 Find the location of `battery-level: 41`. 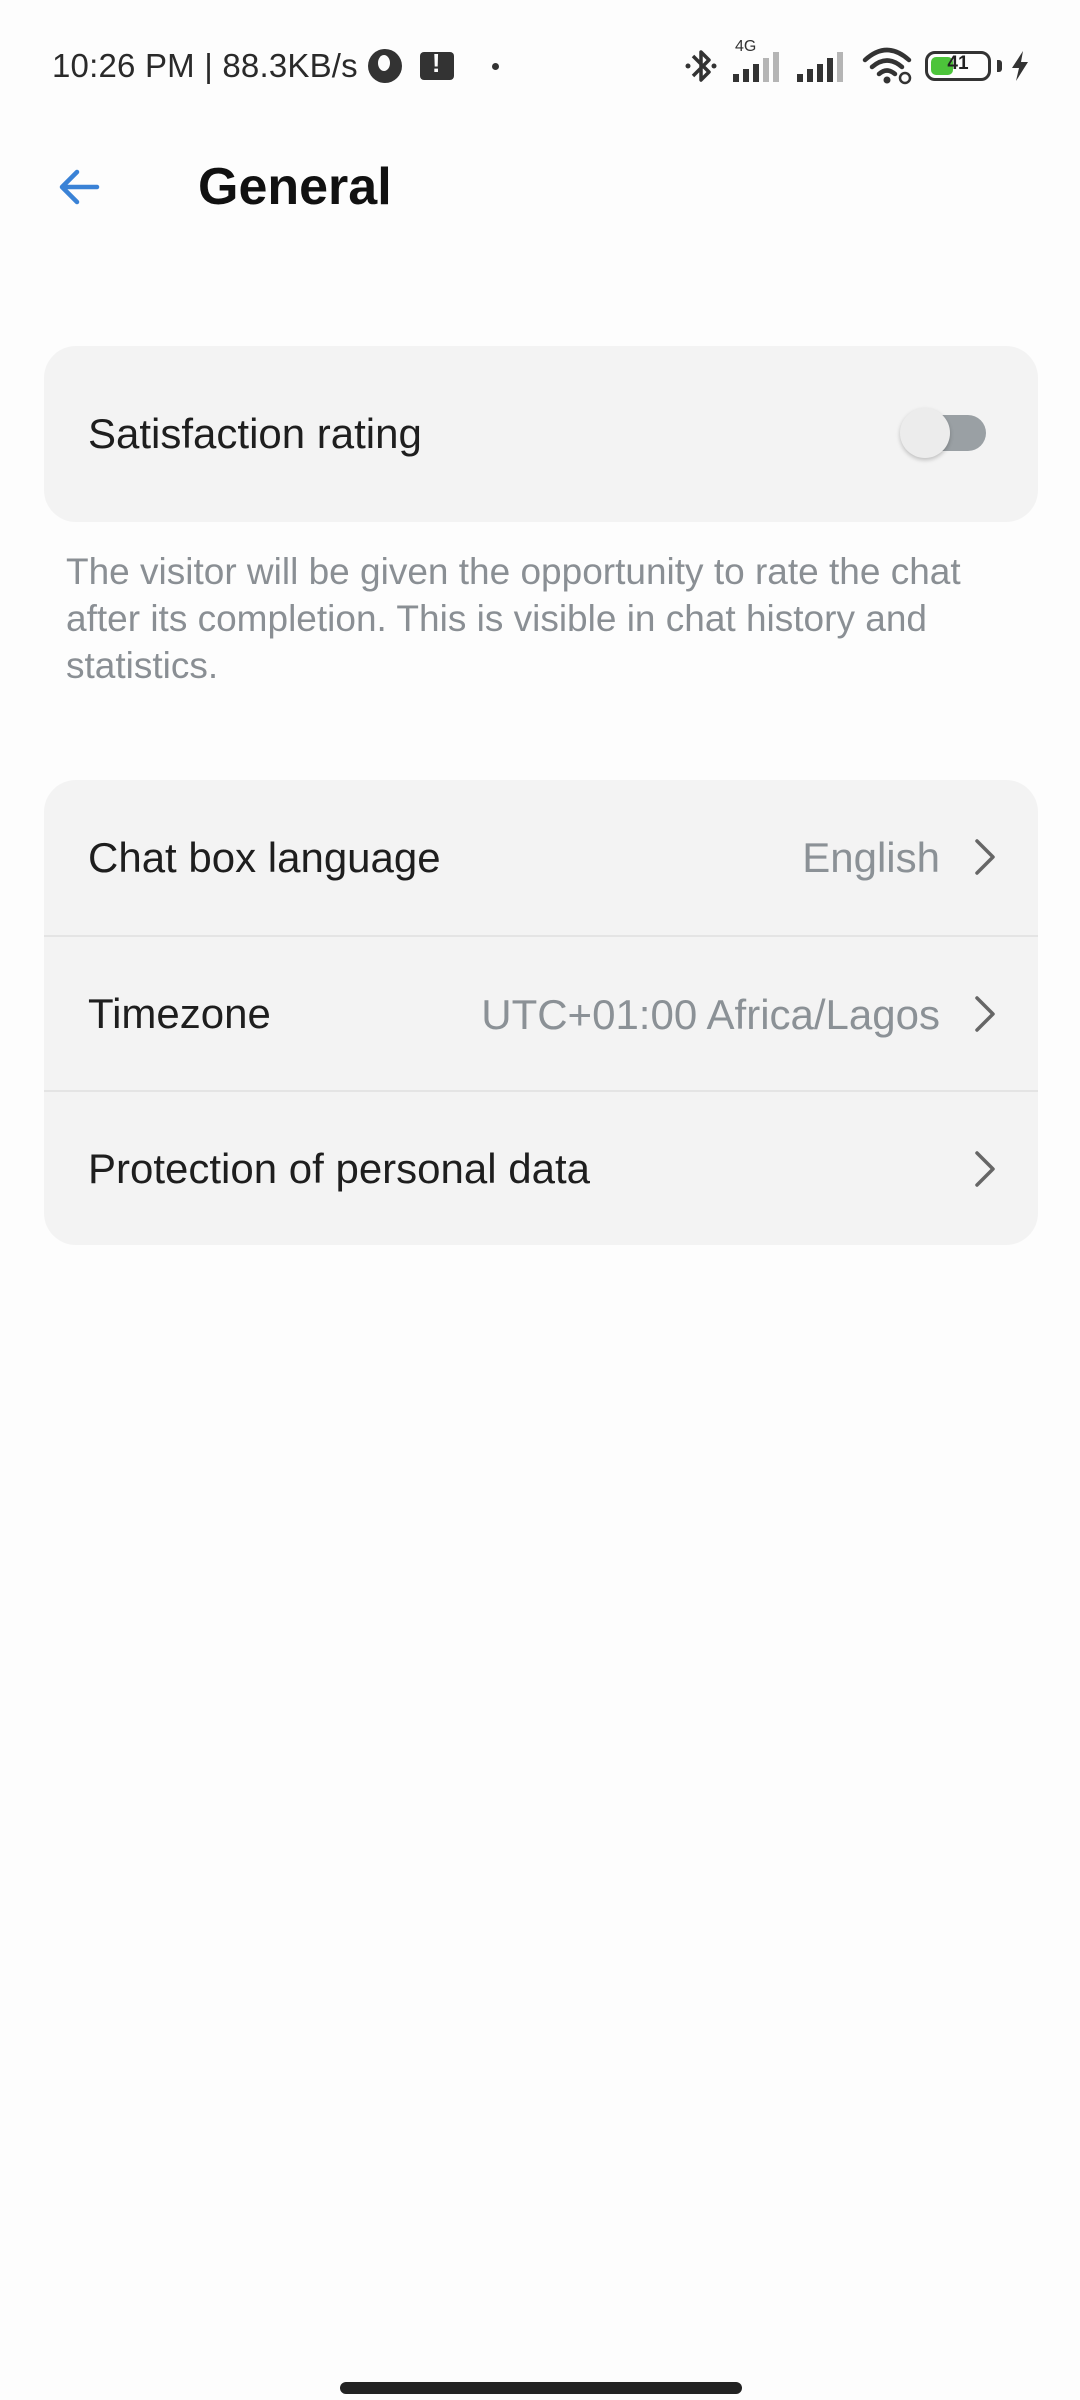

battery-level: 41 is located at coordinates (958, 63).